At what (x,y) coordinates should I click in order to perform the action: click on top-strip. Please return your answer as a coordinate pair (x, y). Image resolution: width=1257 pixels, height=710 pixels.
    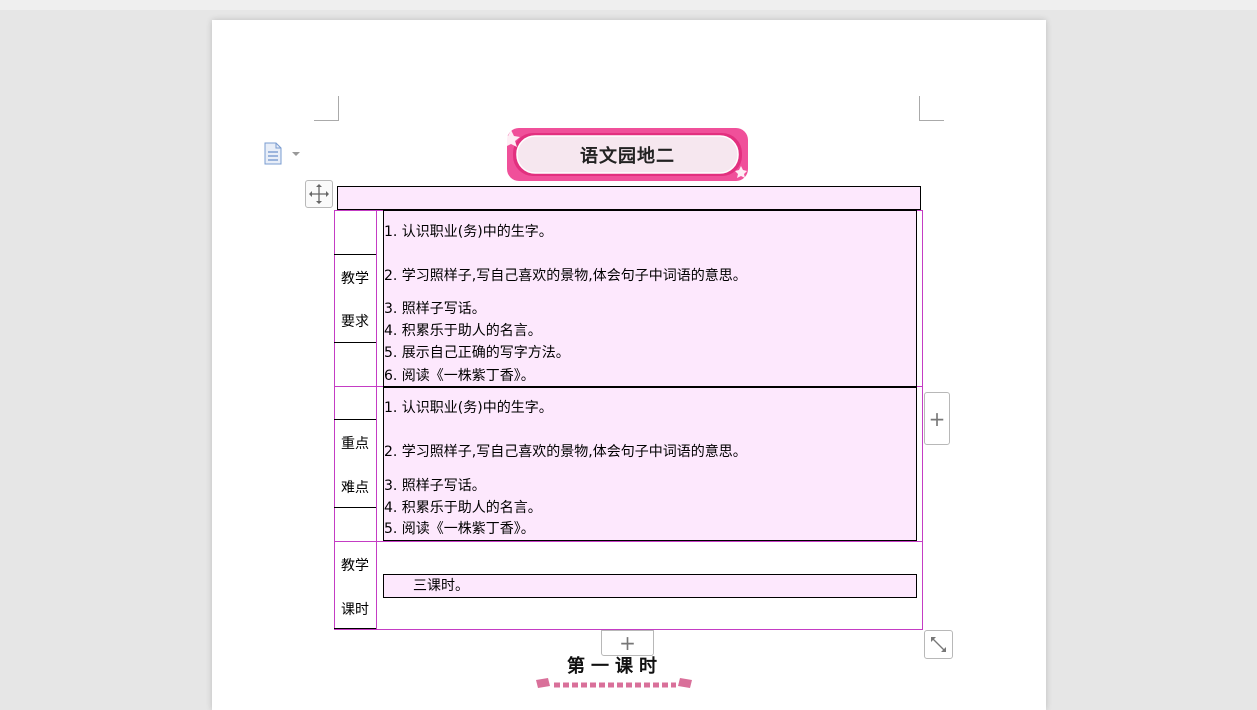
    Looking at the image, I should click on (628, 5).